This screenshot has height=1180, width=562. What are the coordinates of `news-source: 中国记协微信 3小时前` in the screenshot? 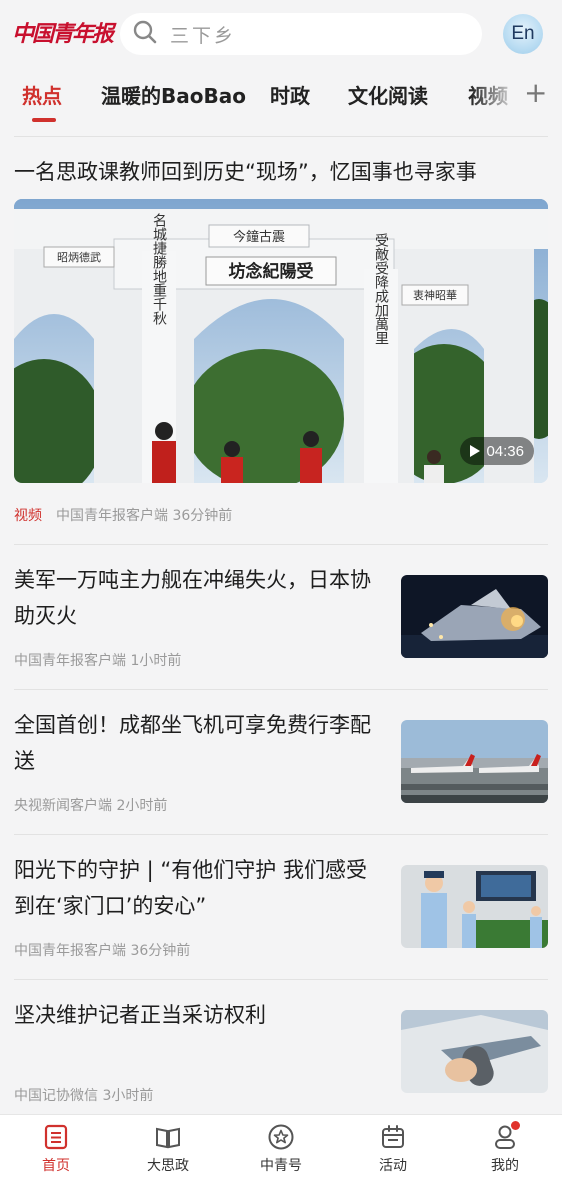 It's located at (84, 1096).